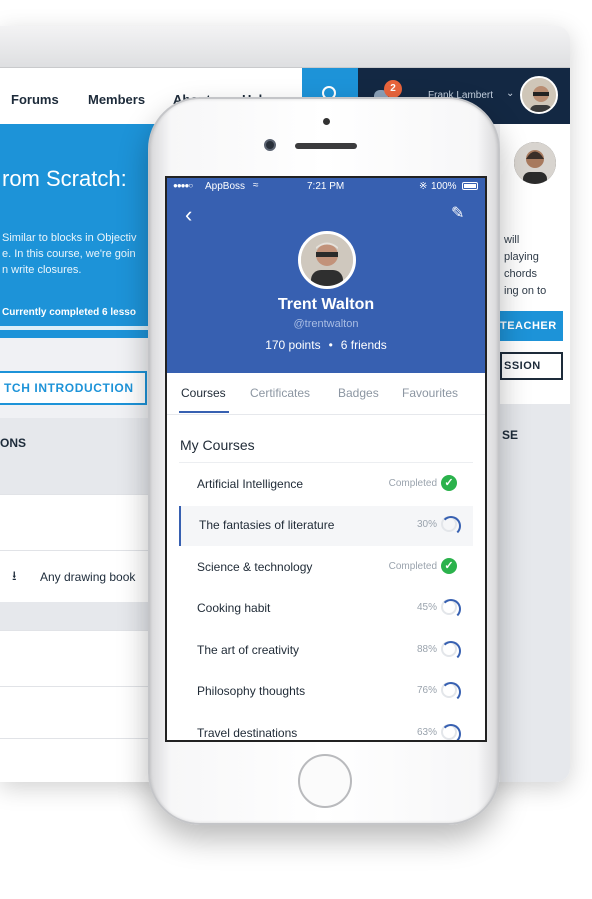  Describe the element at coordinates (280, 393) in the screenshot. I see `tab-certificates: Certificates` at that location.